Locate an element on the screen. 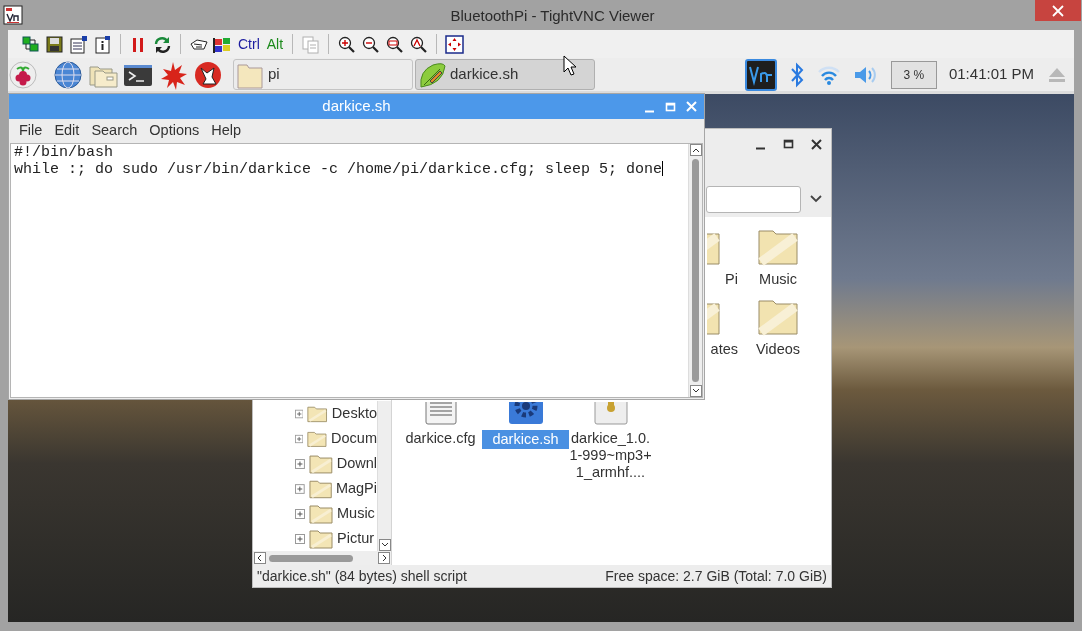 Image resolution: width=1082 pixels, height=631 pixels. bluetooth-icon is located at coordinates (796, 74).